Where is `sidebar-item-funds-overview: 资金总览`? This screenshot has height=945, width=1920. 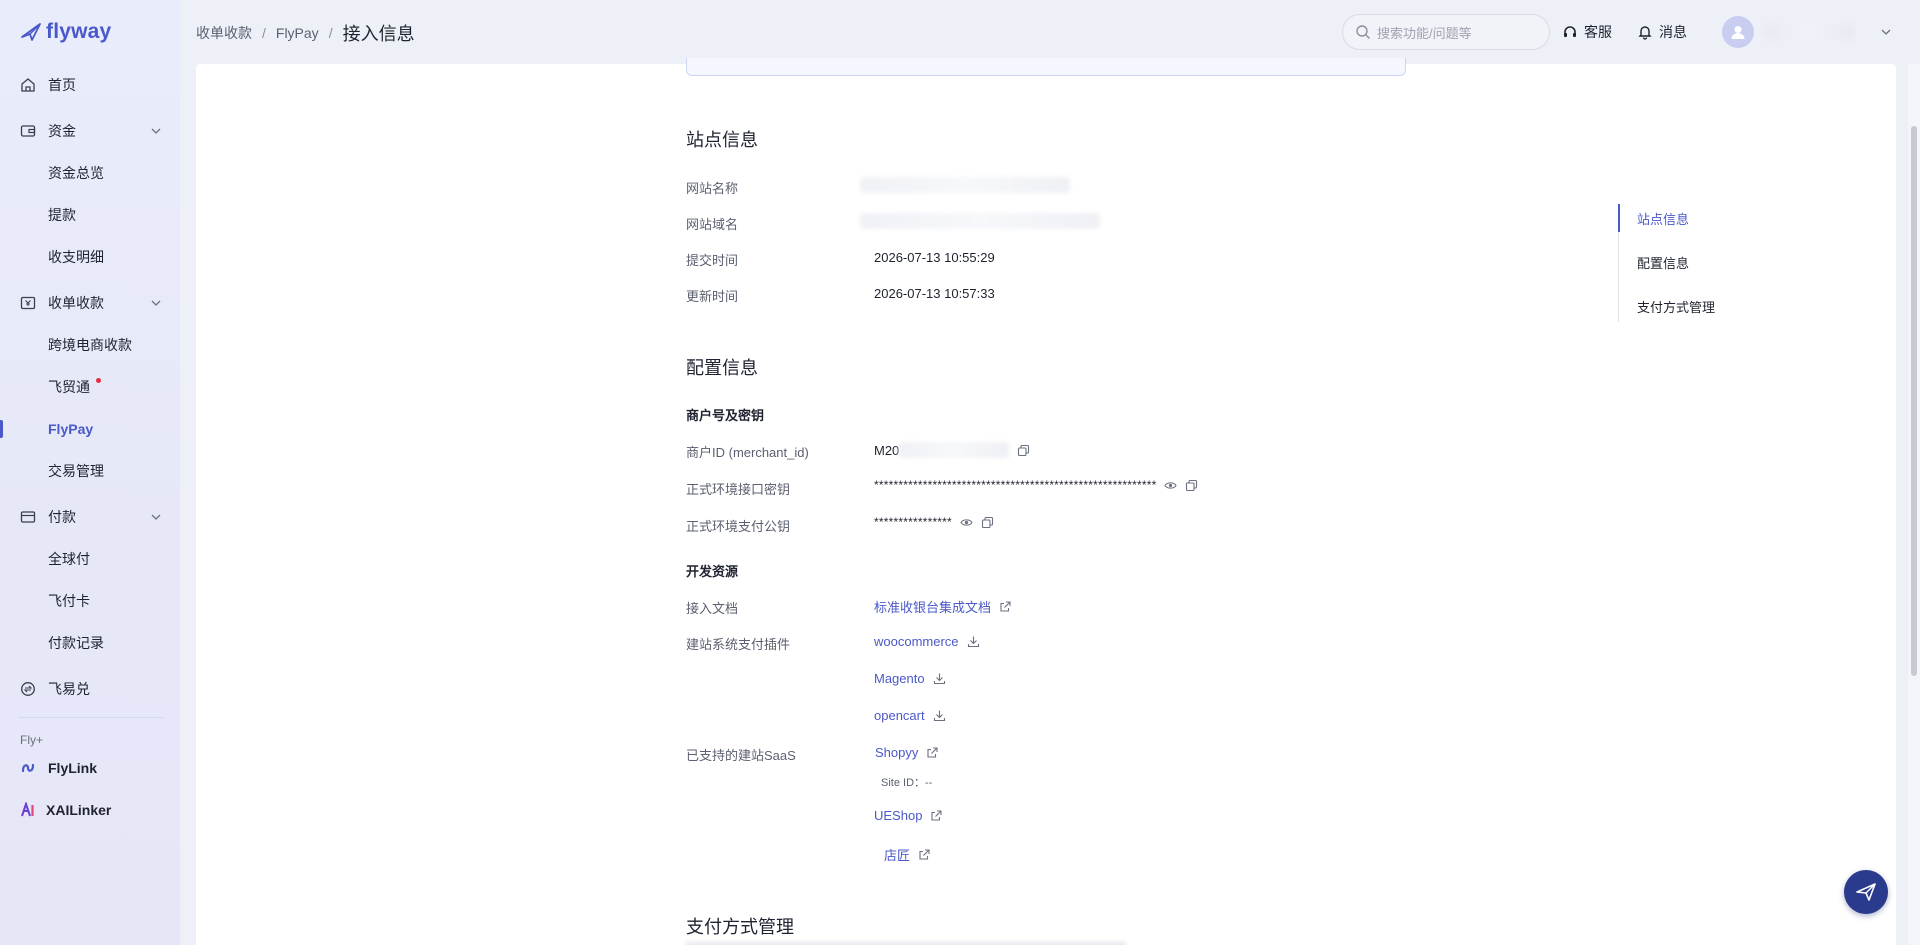 sidebar-item-funds-overview: 资金总览 is located at coordinates (90, 173).